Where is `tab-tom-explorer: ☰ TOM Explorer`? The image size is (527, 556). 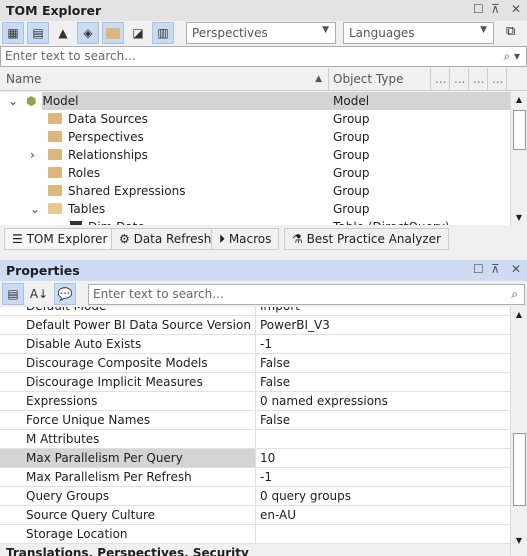 tab-tom-explorer: ☰ TOM Explorer is located at coordinates (60, 239).